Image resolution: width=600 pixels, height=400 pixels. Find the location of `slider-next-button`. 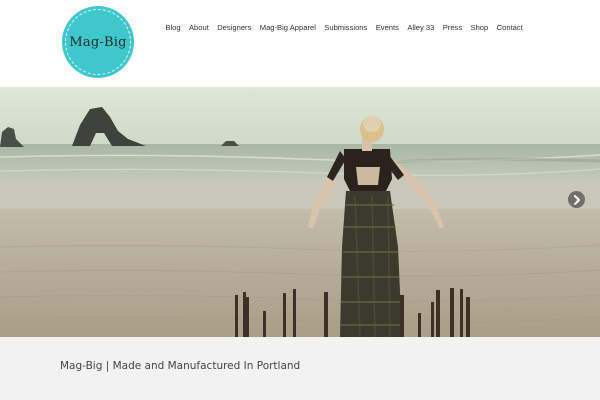

slider-next-button is located at coordinates (576, 199).